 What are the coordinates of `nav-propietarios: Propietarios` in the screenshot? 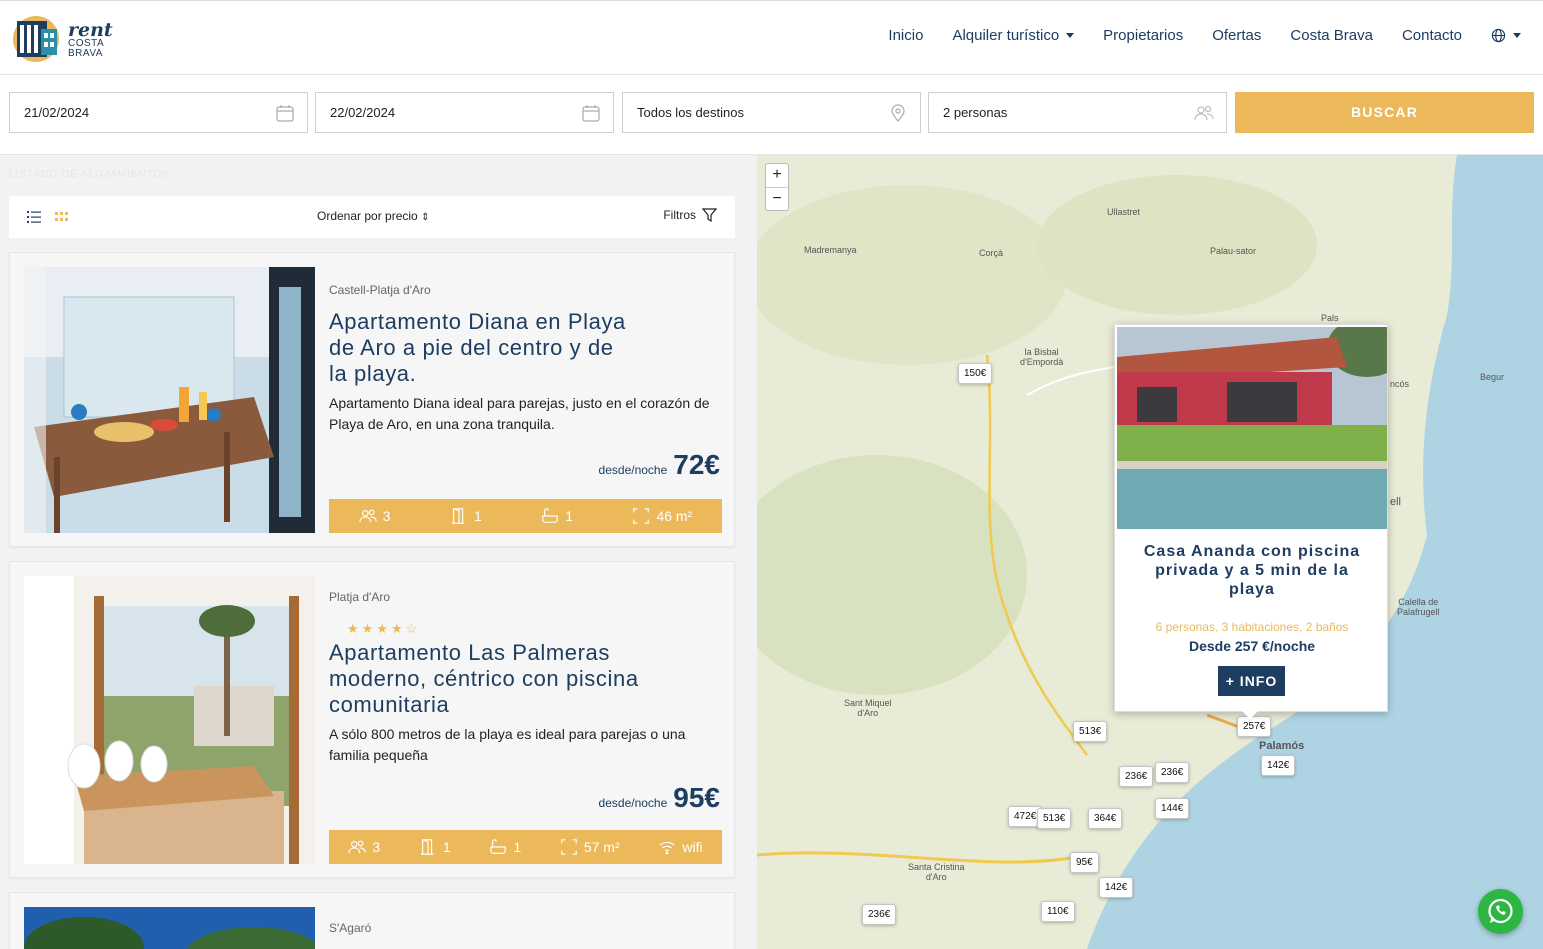 It's located at (1143, 35).